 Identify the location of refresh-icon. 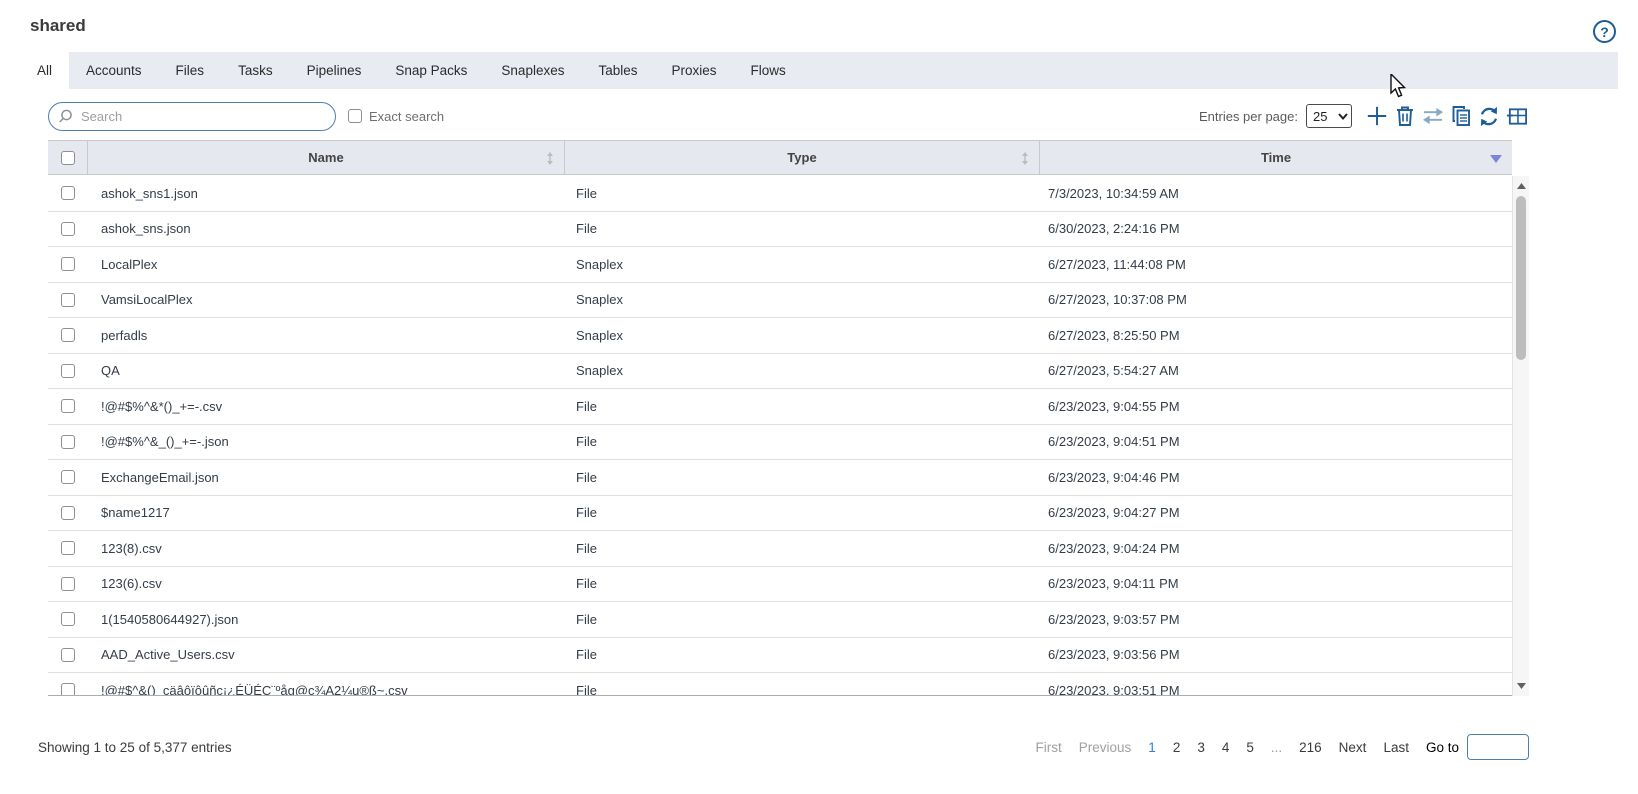
(1489, 116).